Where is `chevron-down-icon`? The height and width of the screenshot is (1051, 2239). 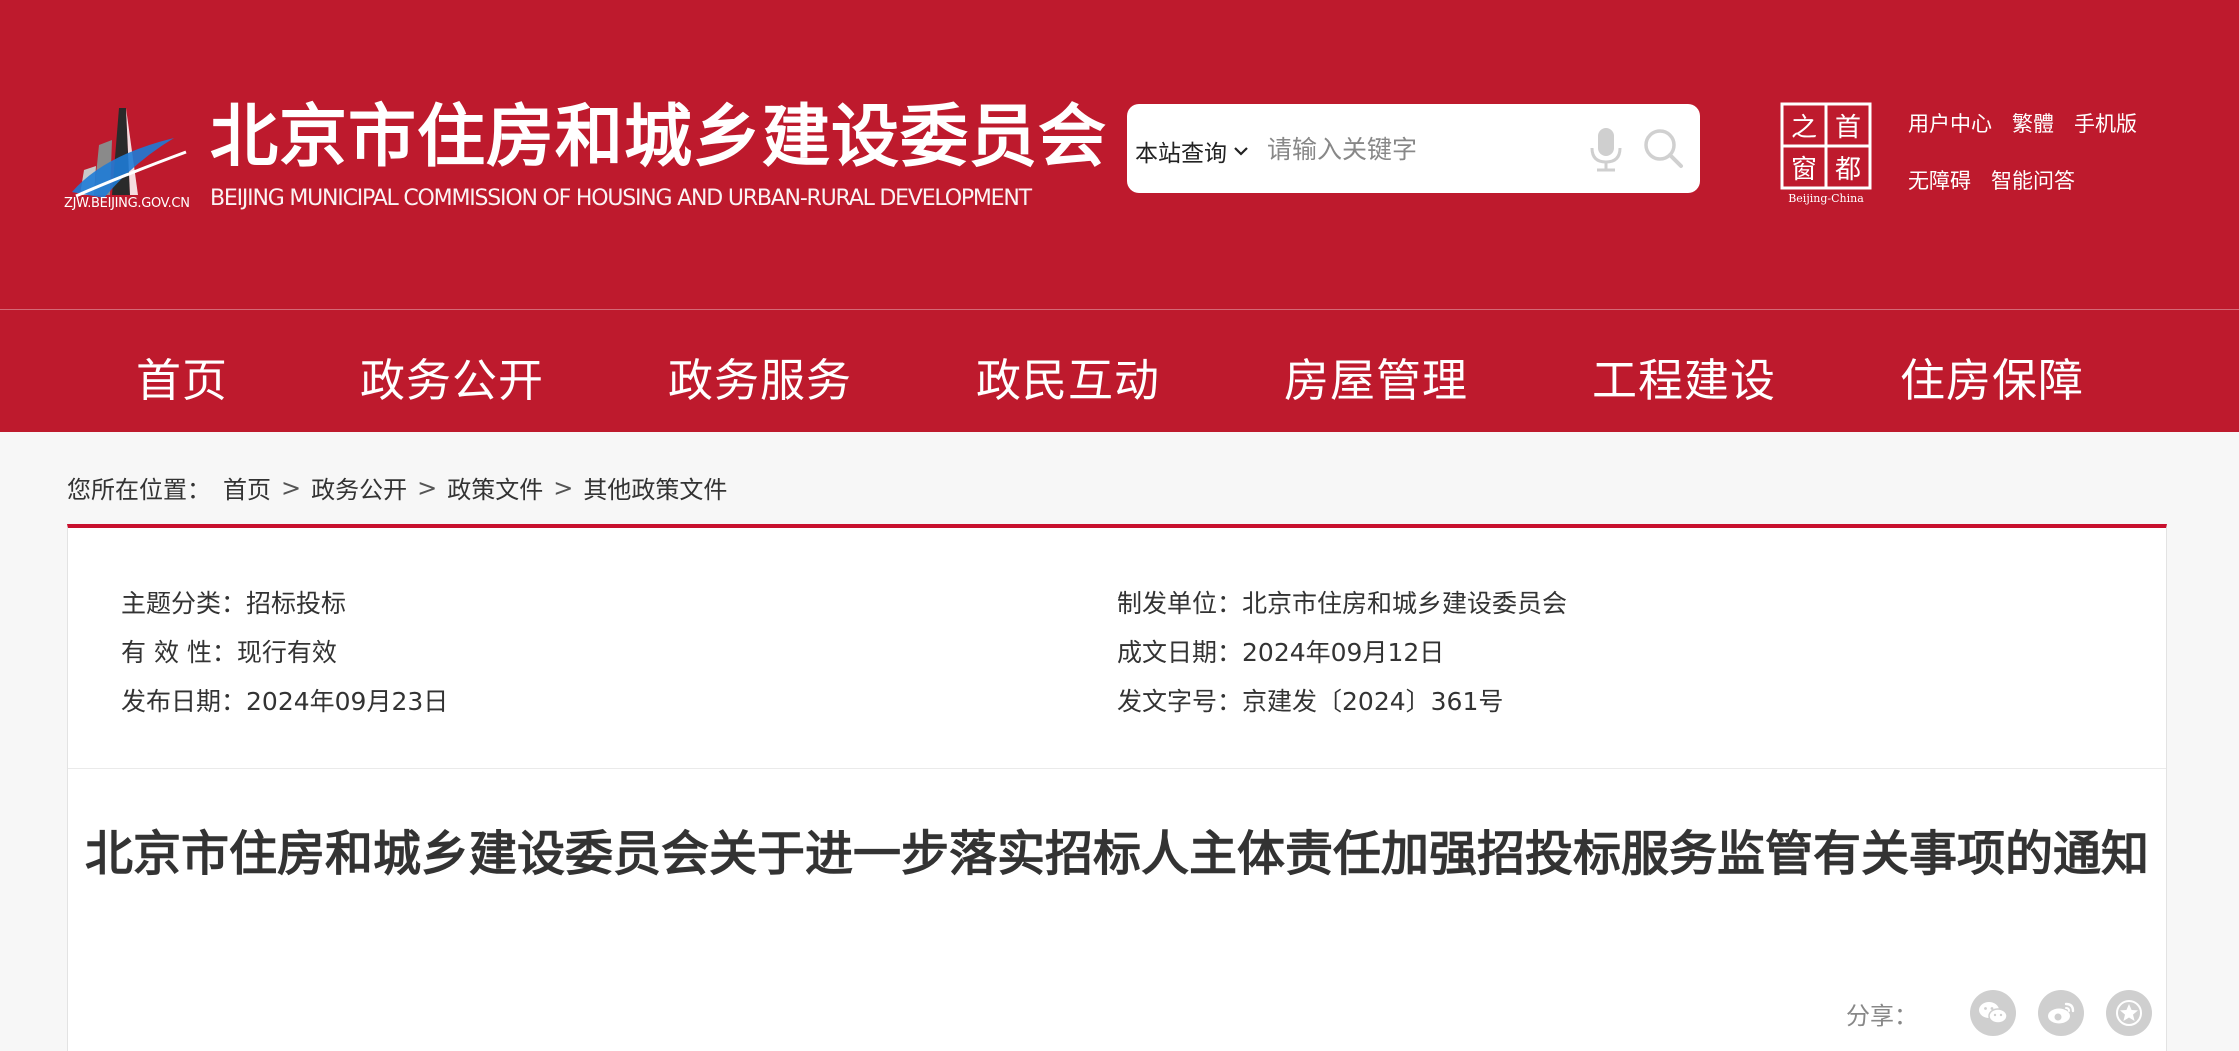
chevron-down-icon is located at coordinates (1241, 151).